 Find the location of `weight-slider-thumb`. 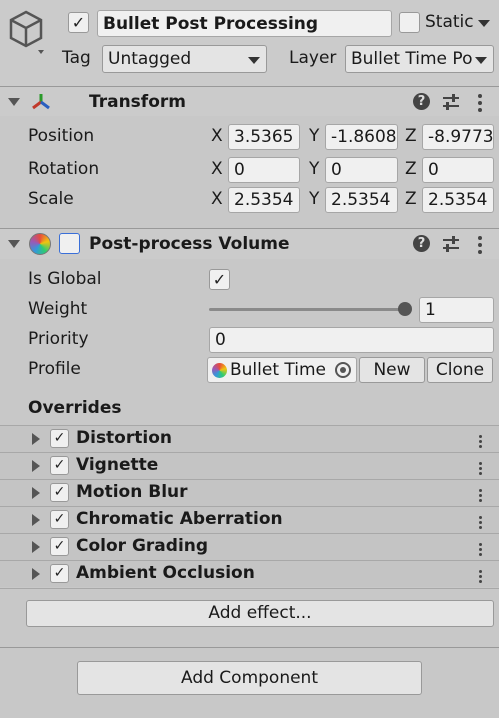

weight-slider-thumb is located at coordinates (405, 309).